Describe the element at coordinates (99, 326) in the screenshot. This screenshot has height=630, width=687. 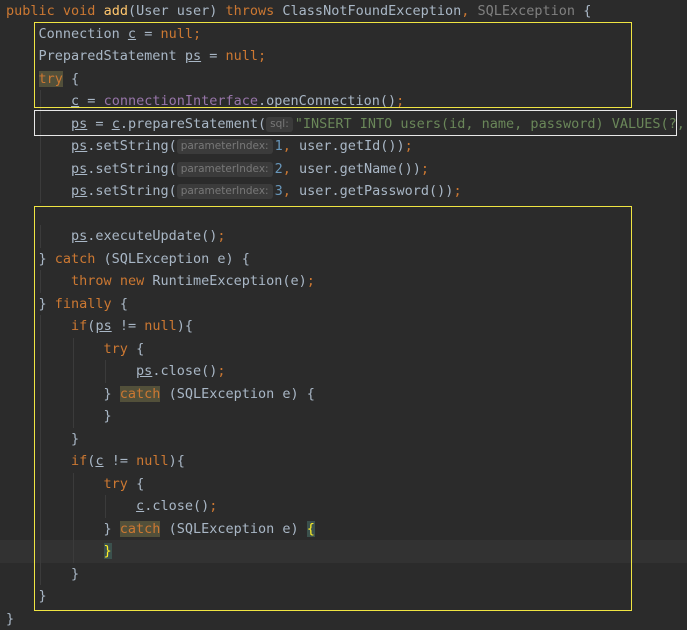
I see `code-text: if(ps != null){` at that location.